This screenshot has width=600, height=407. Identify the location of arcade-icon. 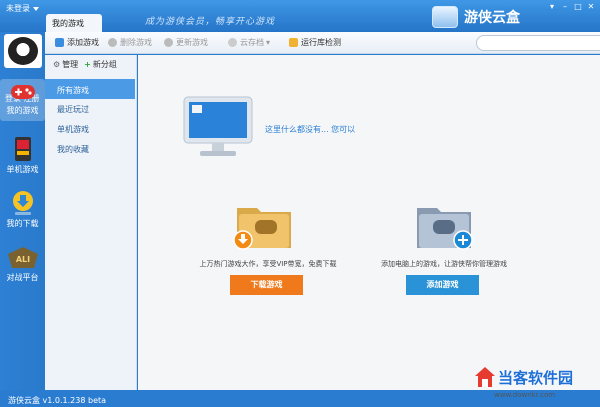
(22, 149).